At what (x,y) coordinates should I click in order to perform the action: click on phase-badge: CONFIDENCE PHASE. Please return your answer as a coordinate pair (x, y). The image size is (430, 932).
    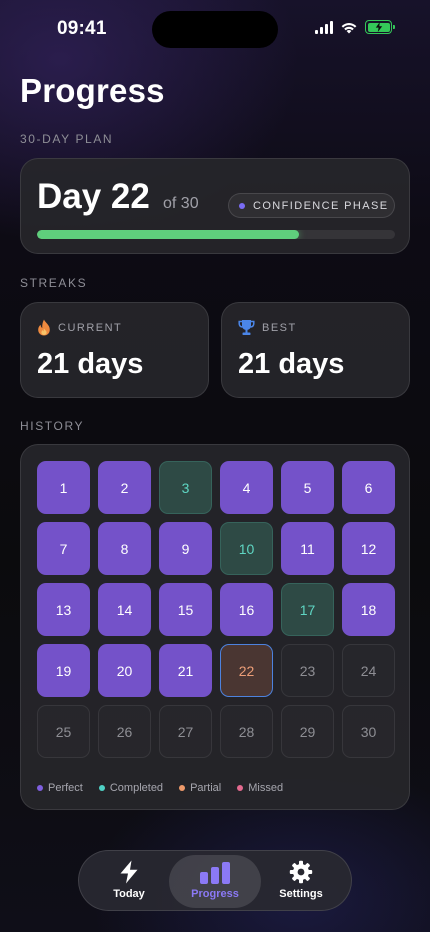
    Looking at the image, I should click on (311, 205).